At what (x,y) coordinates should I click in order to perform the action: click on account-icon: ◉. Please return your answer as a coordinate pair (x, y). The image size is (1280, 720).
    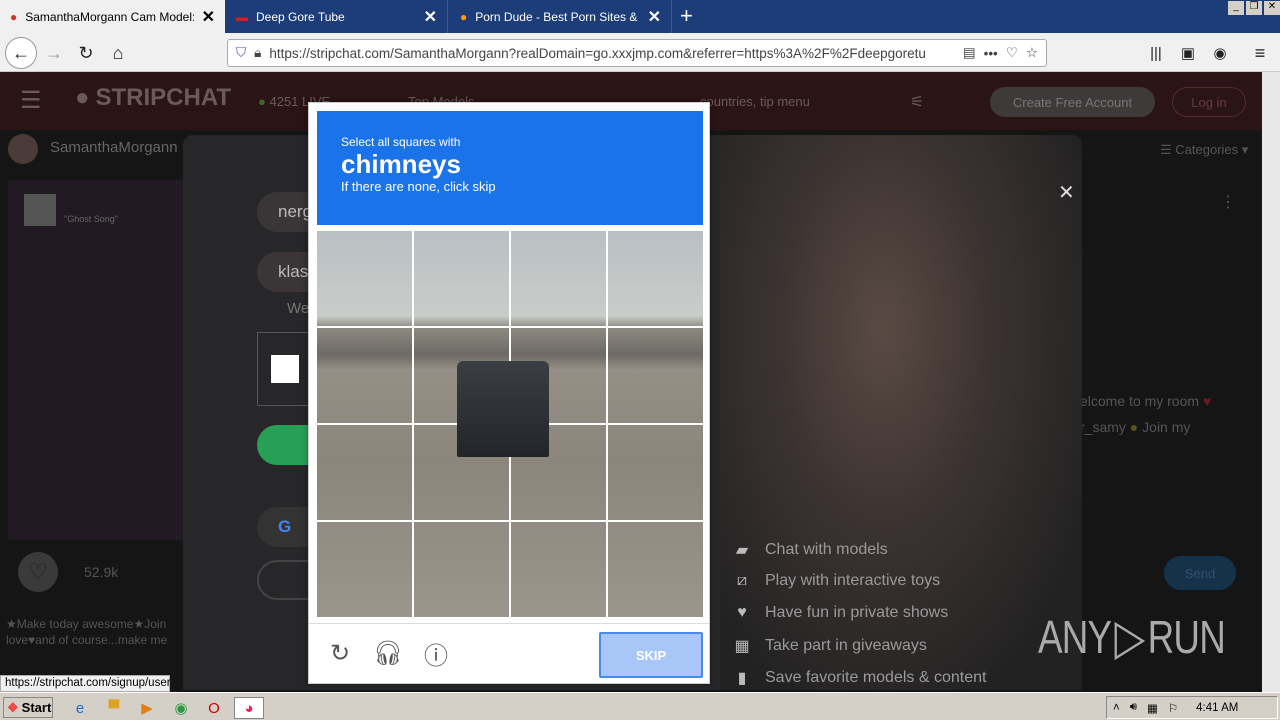
    Looking at the image, I should click on (1220, 53).